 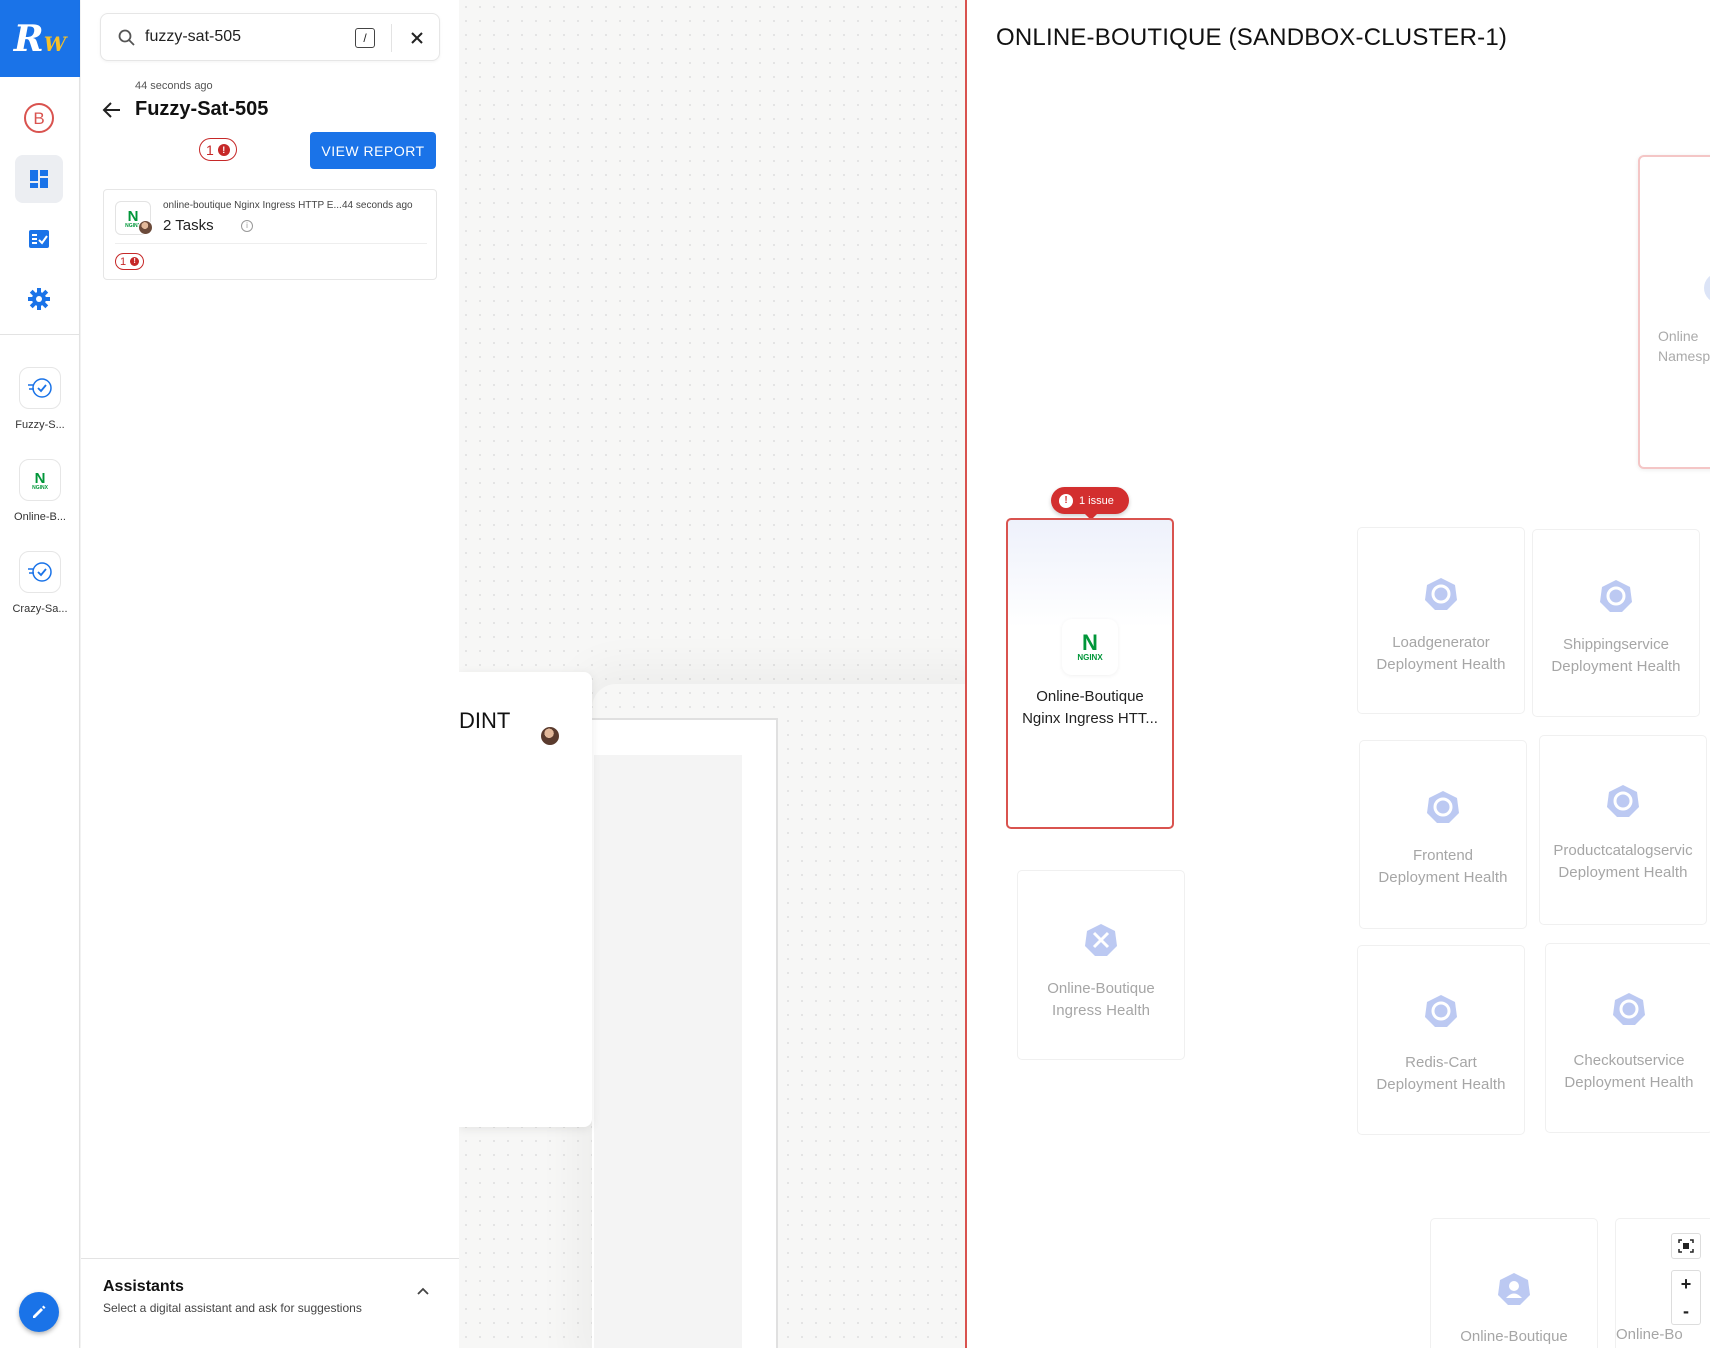 I want to click on node-label: Redis-Cart, so click(x=1441, y=1062).